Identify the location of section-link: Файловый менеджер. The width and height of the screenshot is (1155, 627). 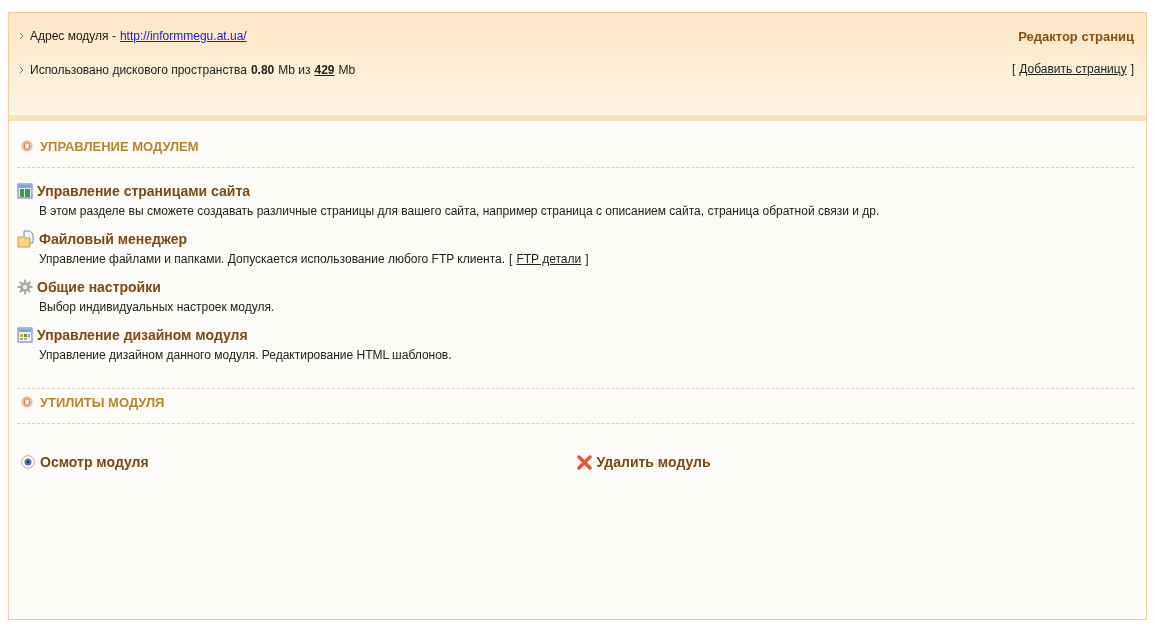
(113, 239).